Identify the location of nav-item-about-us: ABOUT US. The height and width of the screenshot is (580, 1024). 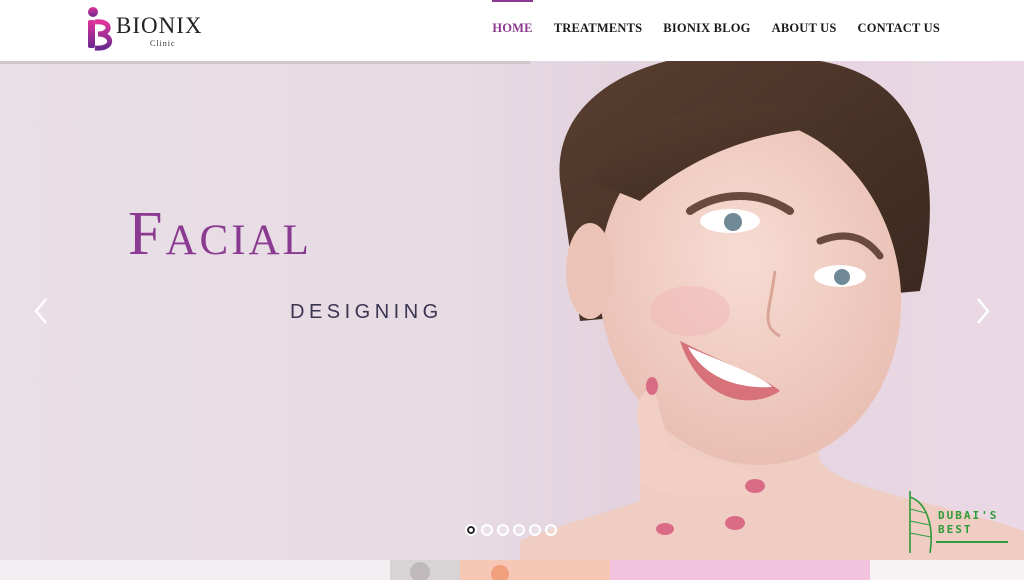
(804, 28).